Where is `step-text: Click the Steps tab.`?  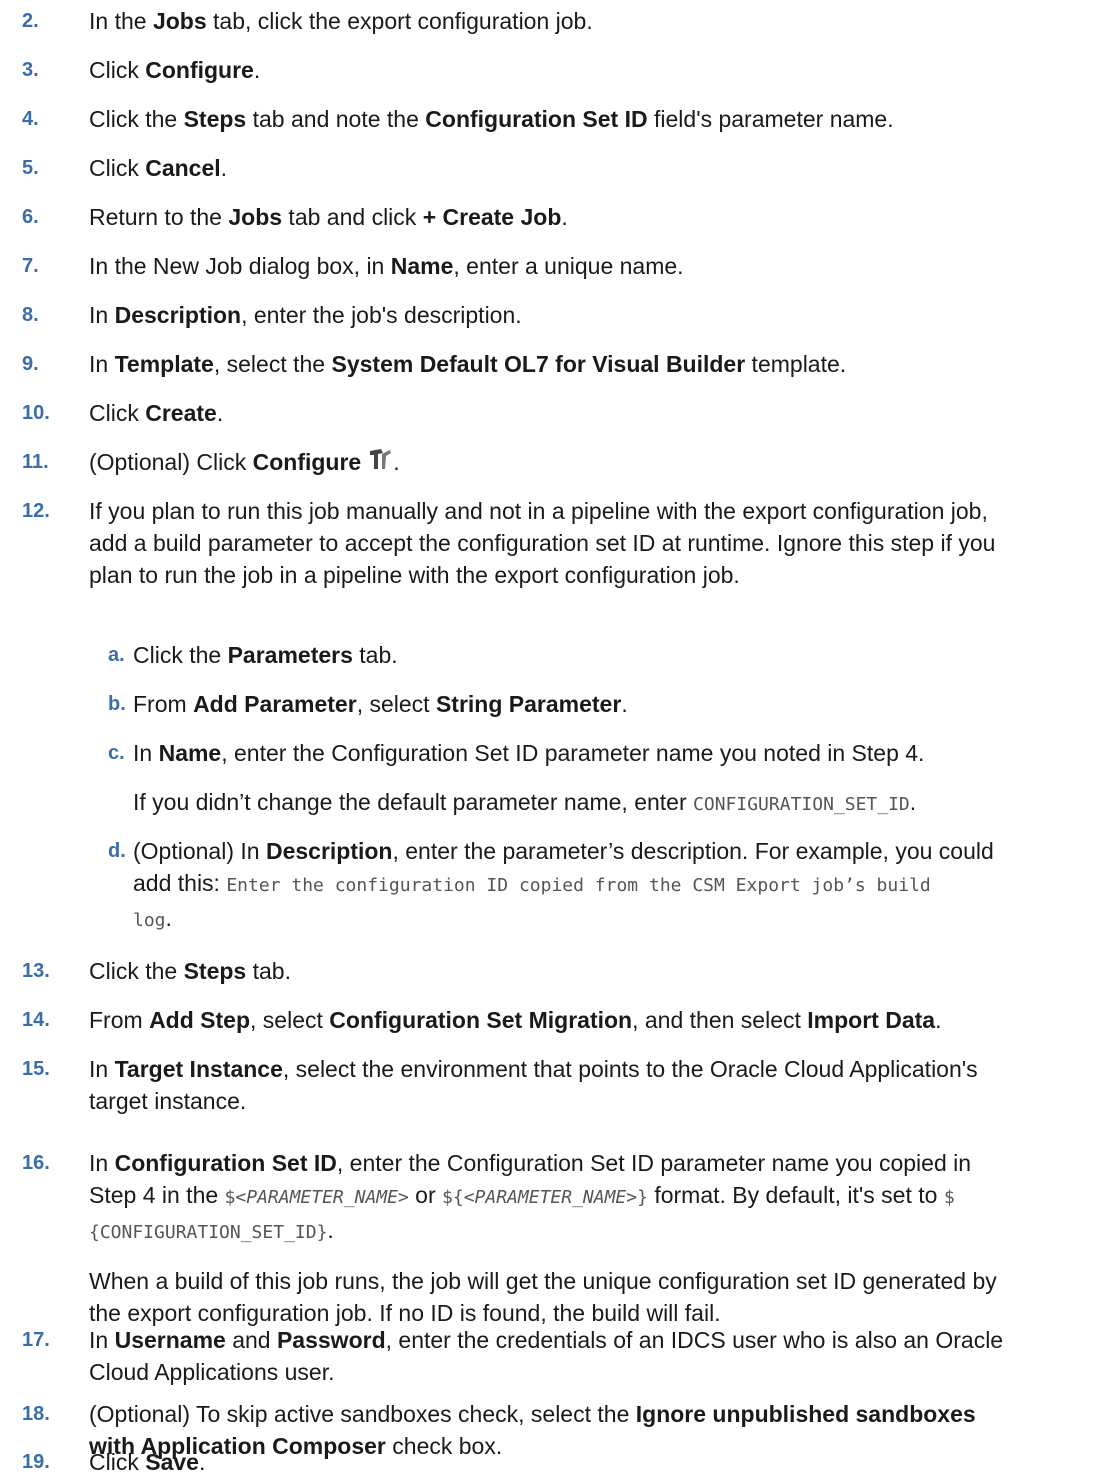
step-text: Click the Steps tab. is located at coordinates (190, 971).